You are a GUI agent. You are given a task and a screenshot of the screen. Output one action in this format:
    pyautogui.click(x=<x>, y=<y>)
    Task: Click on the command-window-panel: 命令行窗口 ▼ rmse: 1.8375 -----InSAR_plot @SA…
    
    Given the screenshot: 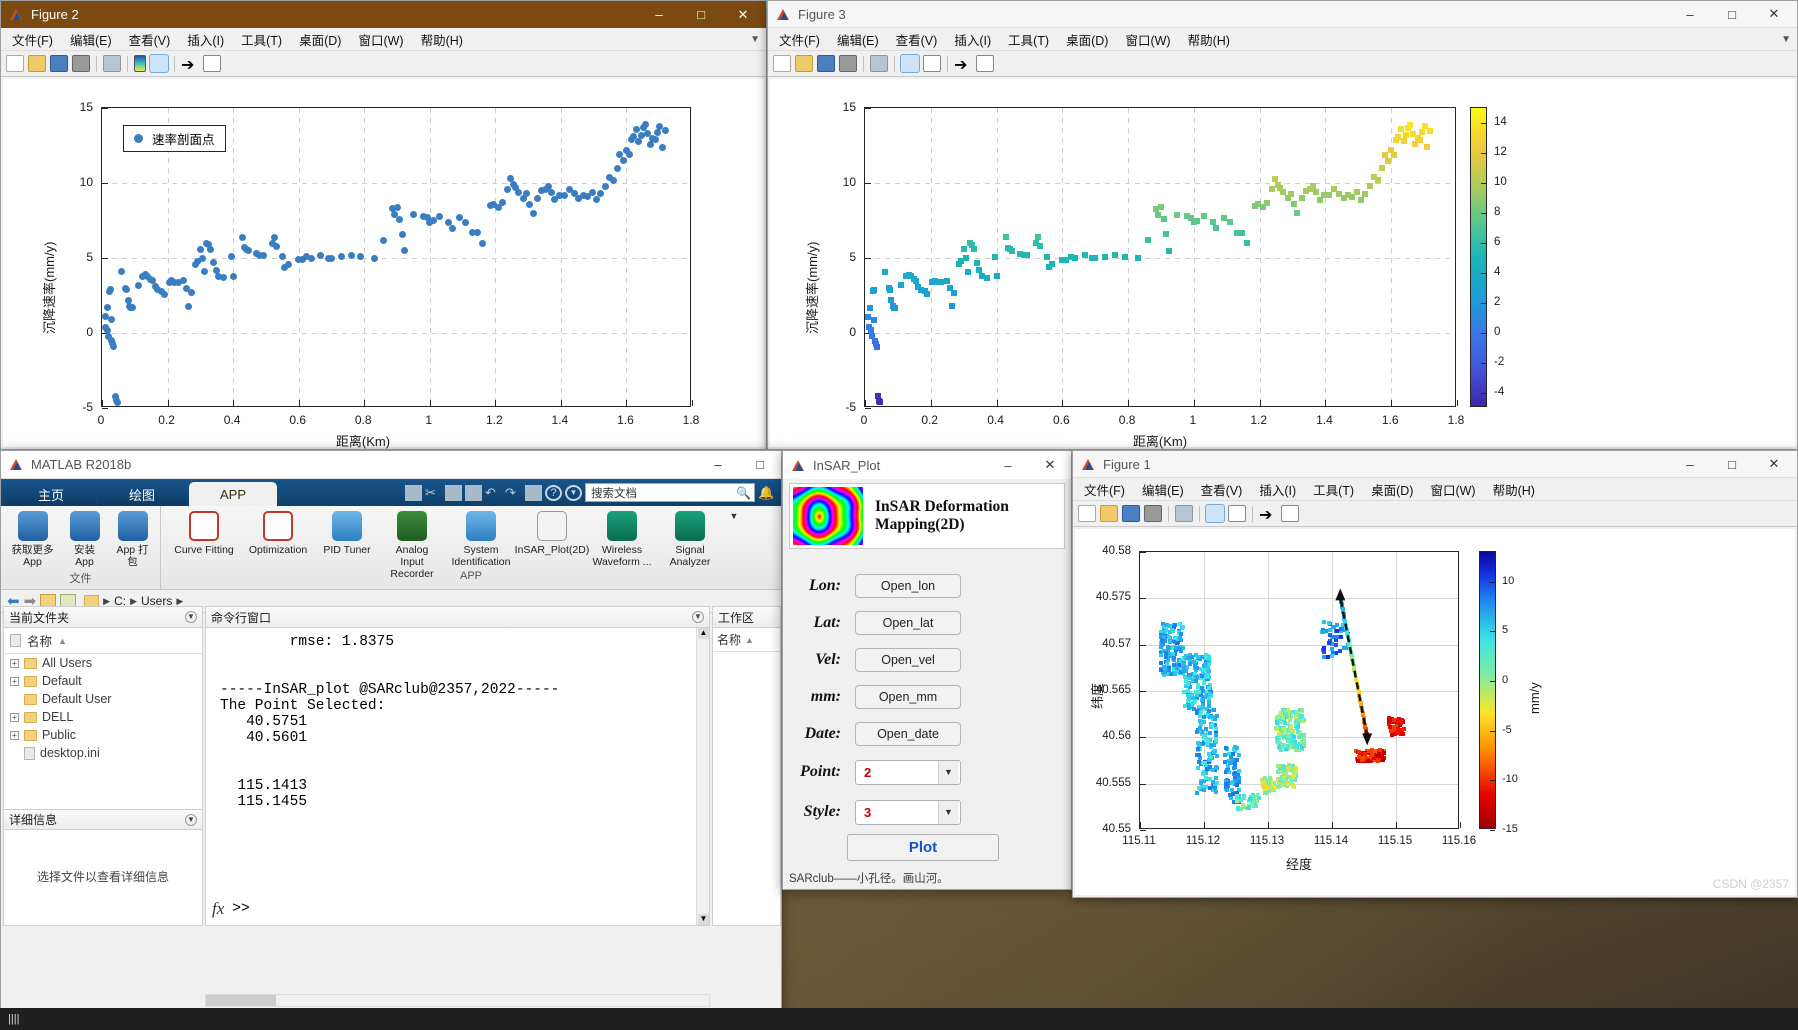 What is the action you would take?
    pyautogui.click(x=457, y=766)
    